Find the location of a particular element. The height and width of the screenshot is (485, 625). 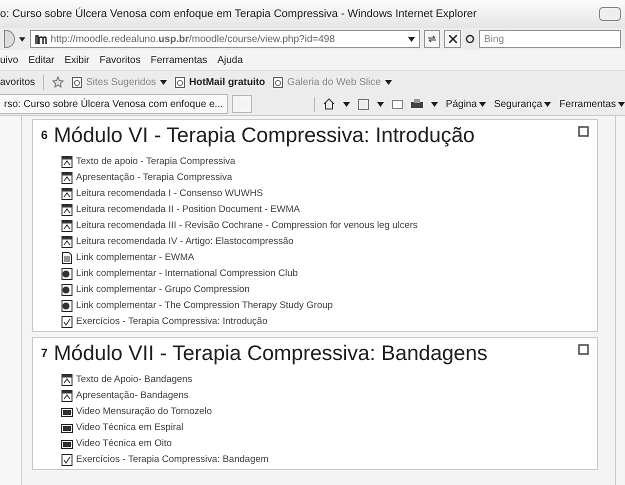

resource-link: Video Mensuração do Tornozelo is located at coordinates (325, 412).